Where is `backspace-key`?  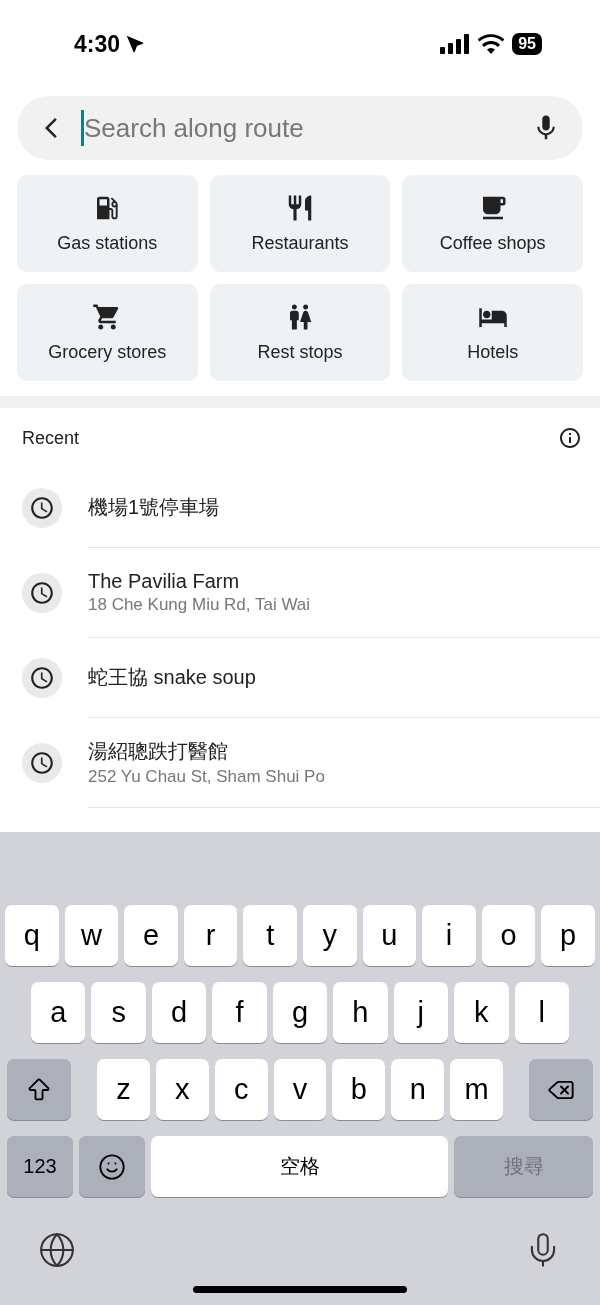
backspace-key is located at coordinates (561, 1089).